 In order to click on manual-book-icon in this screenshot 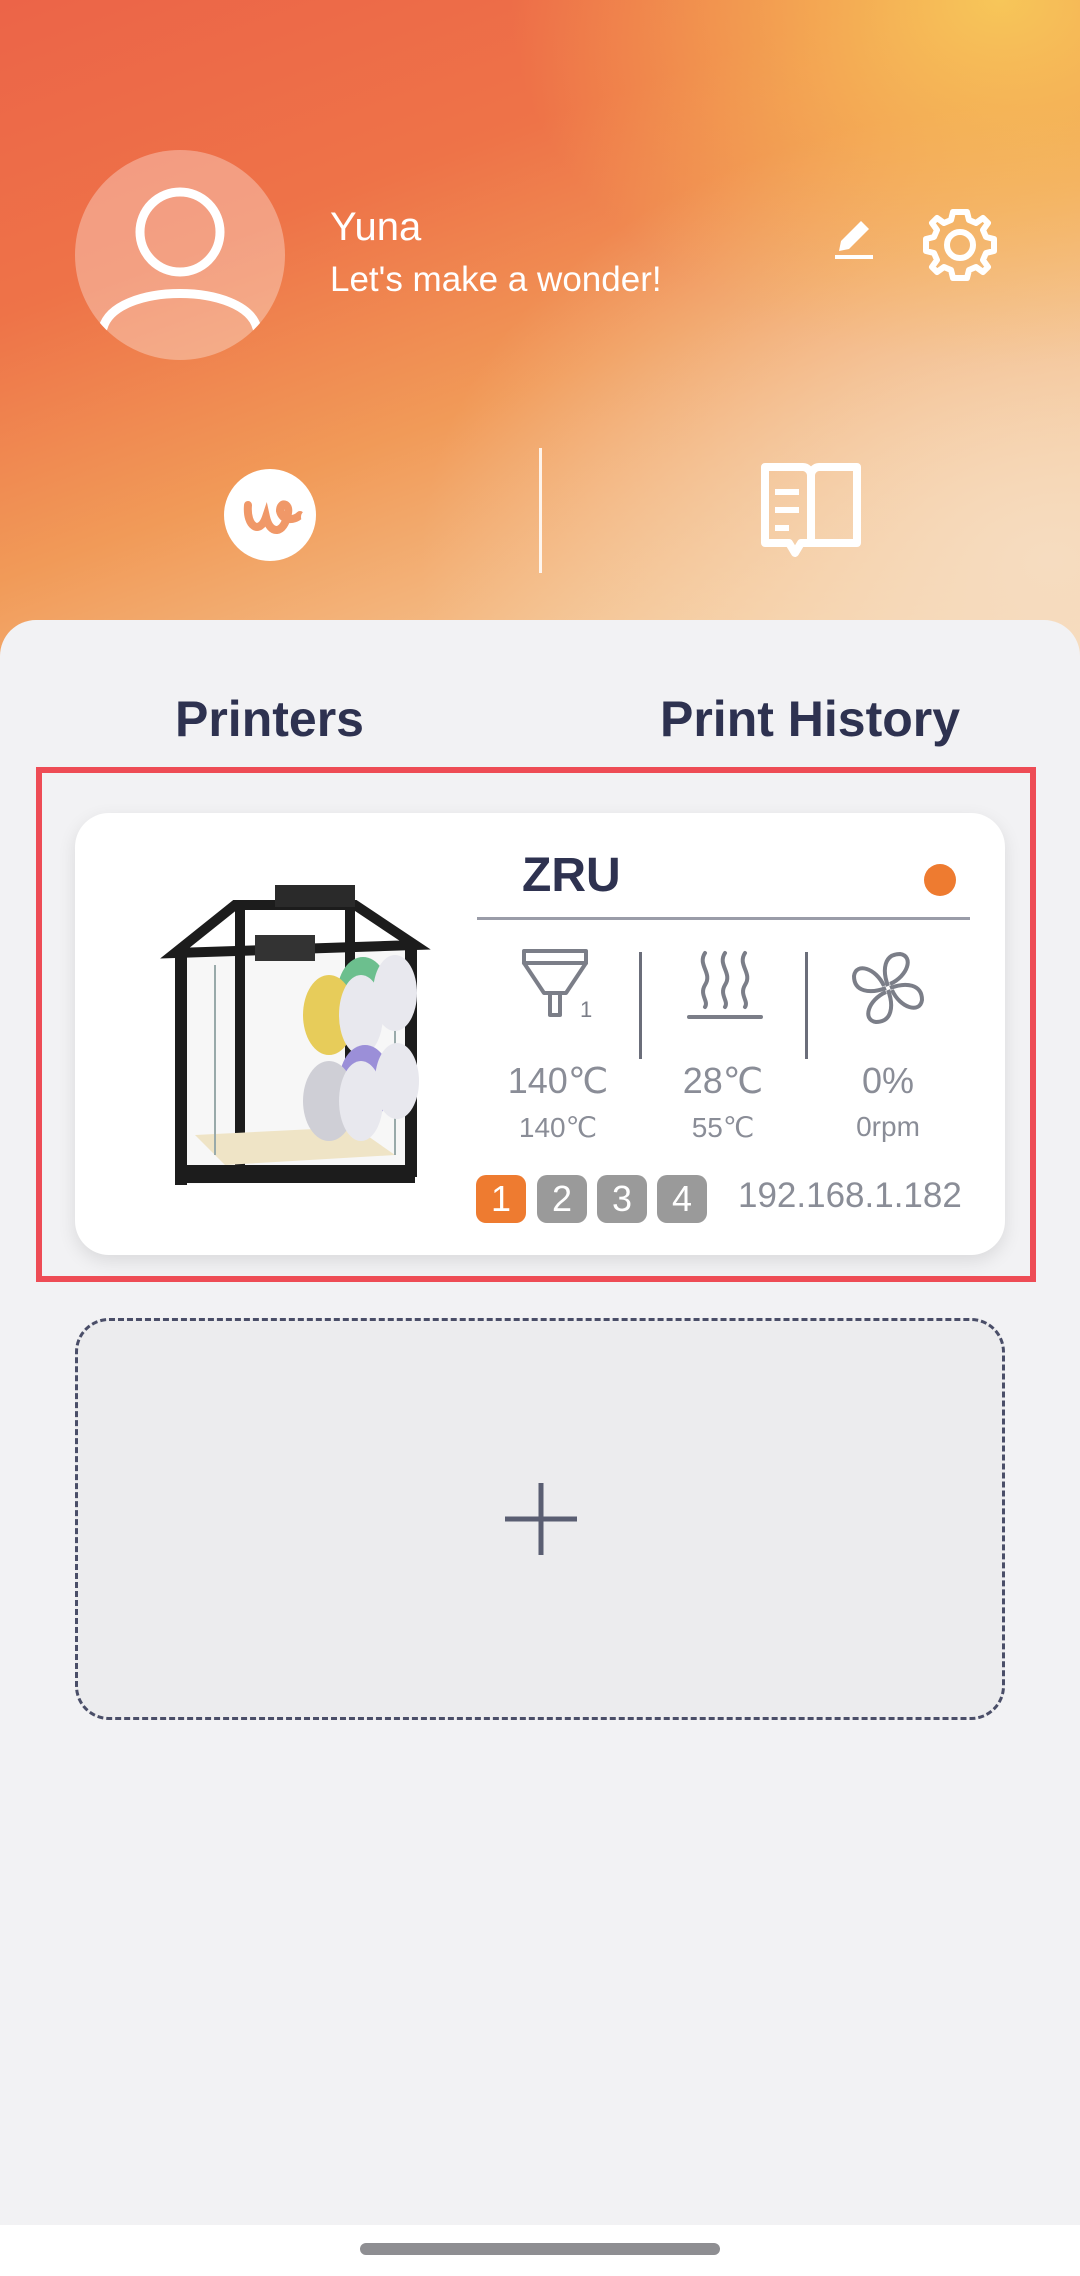, I will do `click(811, 510)`.